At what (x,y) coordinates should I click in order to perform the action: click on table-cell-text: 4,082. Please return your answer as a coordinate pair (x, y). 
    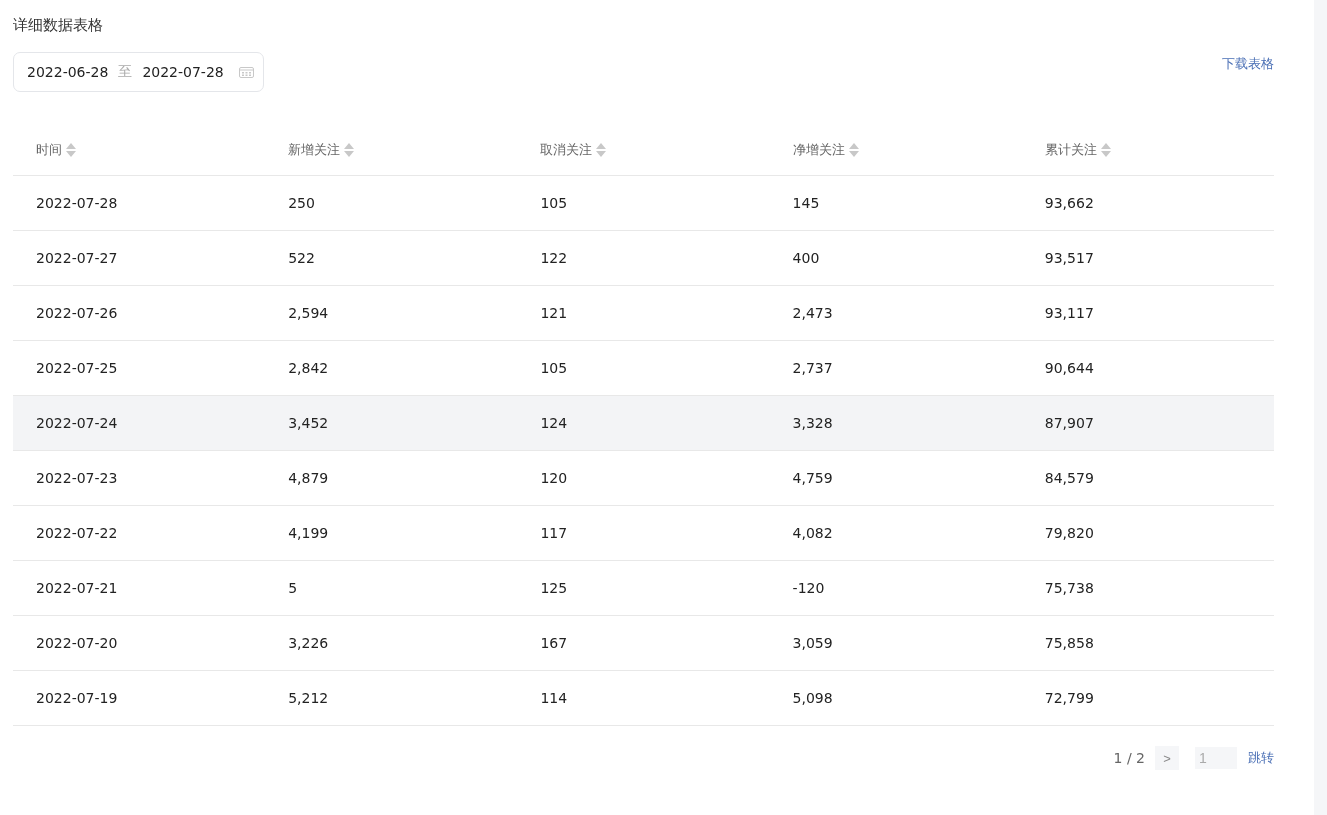
    Looking at the image, I should click on (812, 533).